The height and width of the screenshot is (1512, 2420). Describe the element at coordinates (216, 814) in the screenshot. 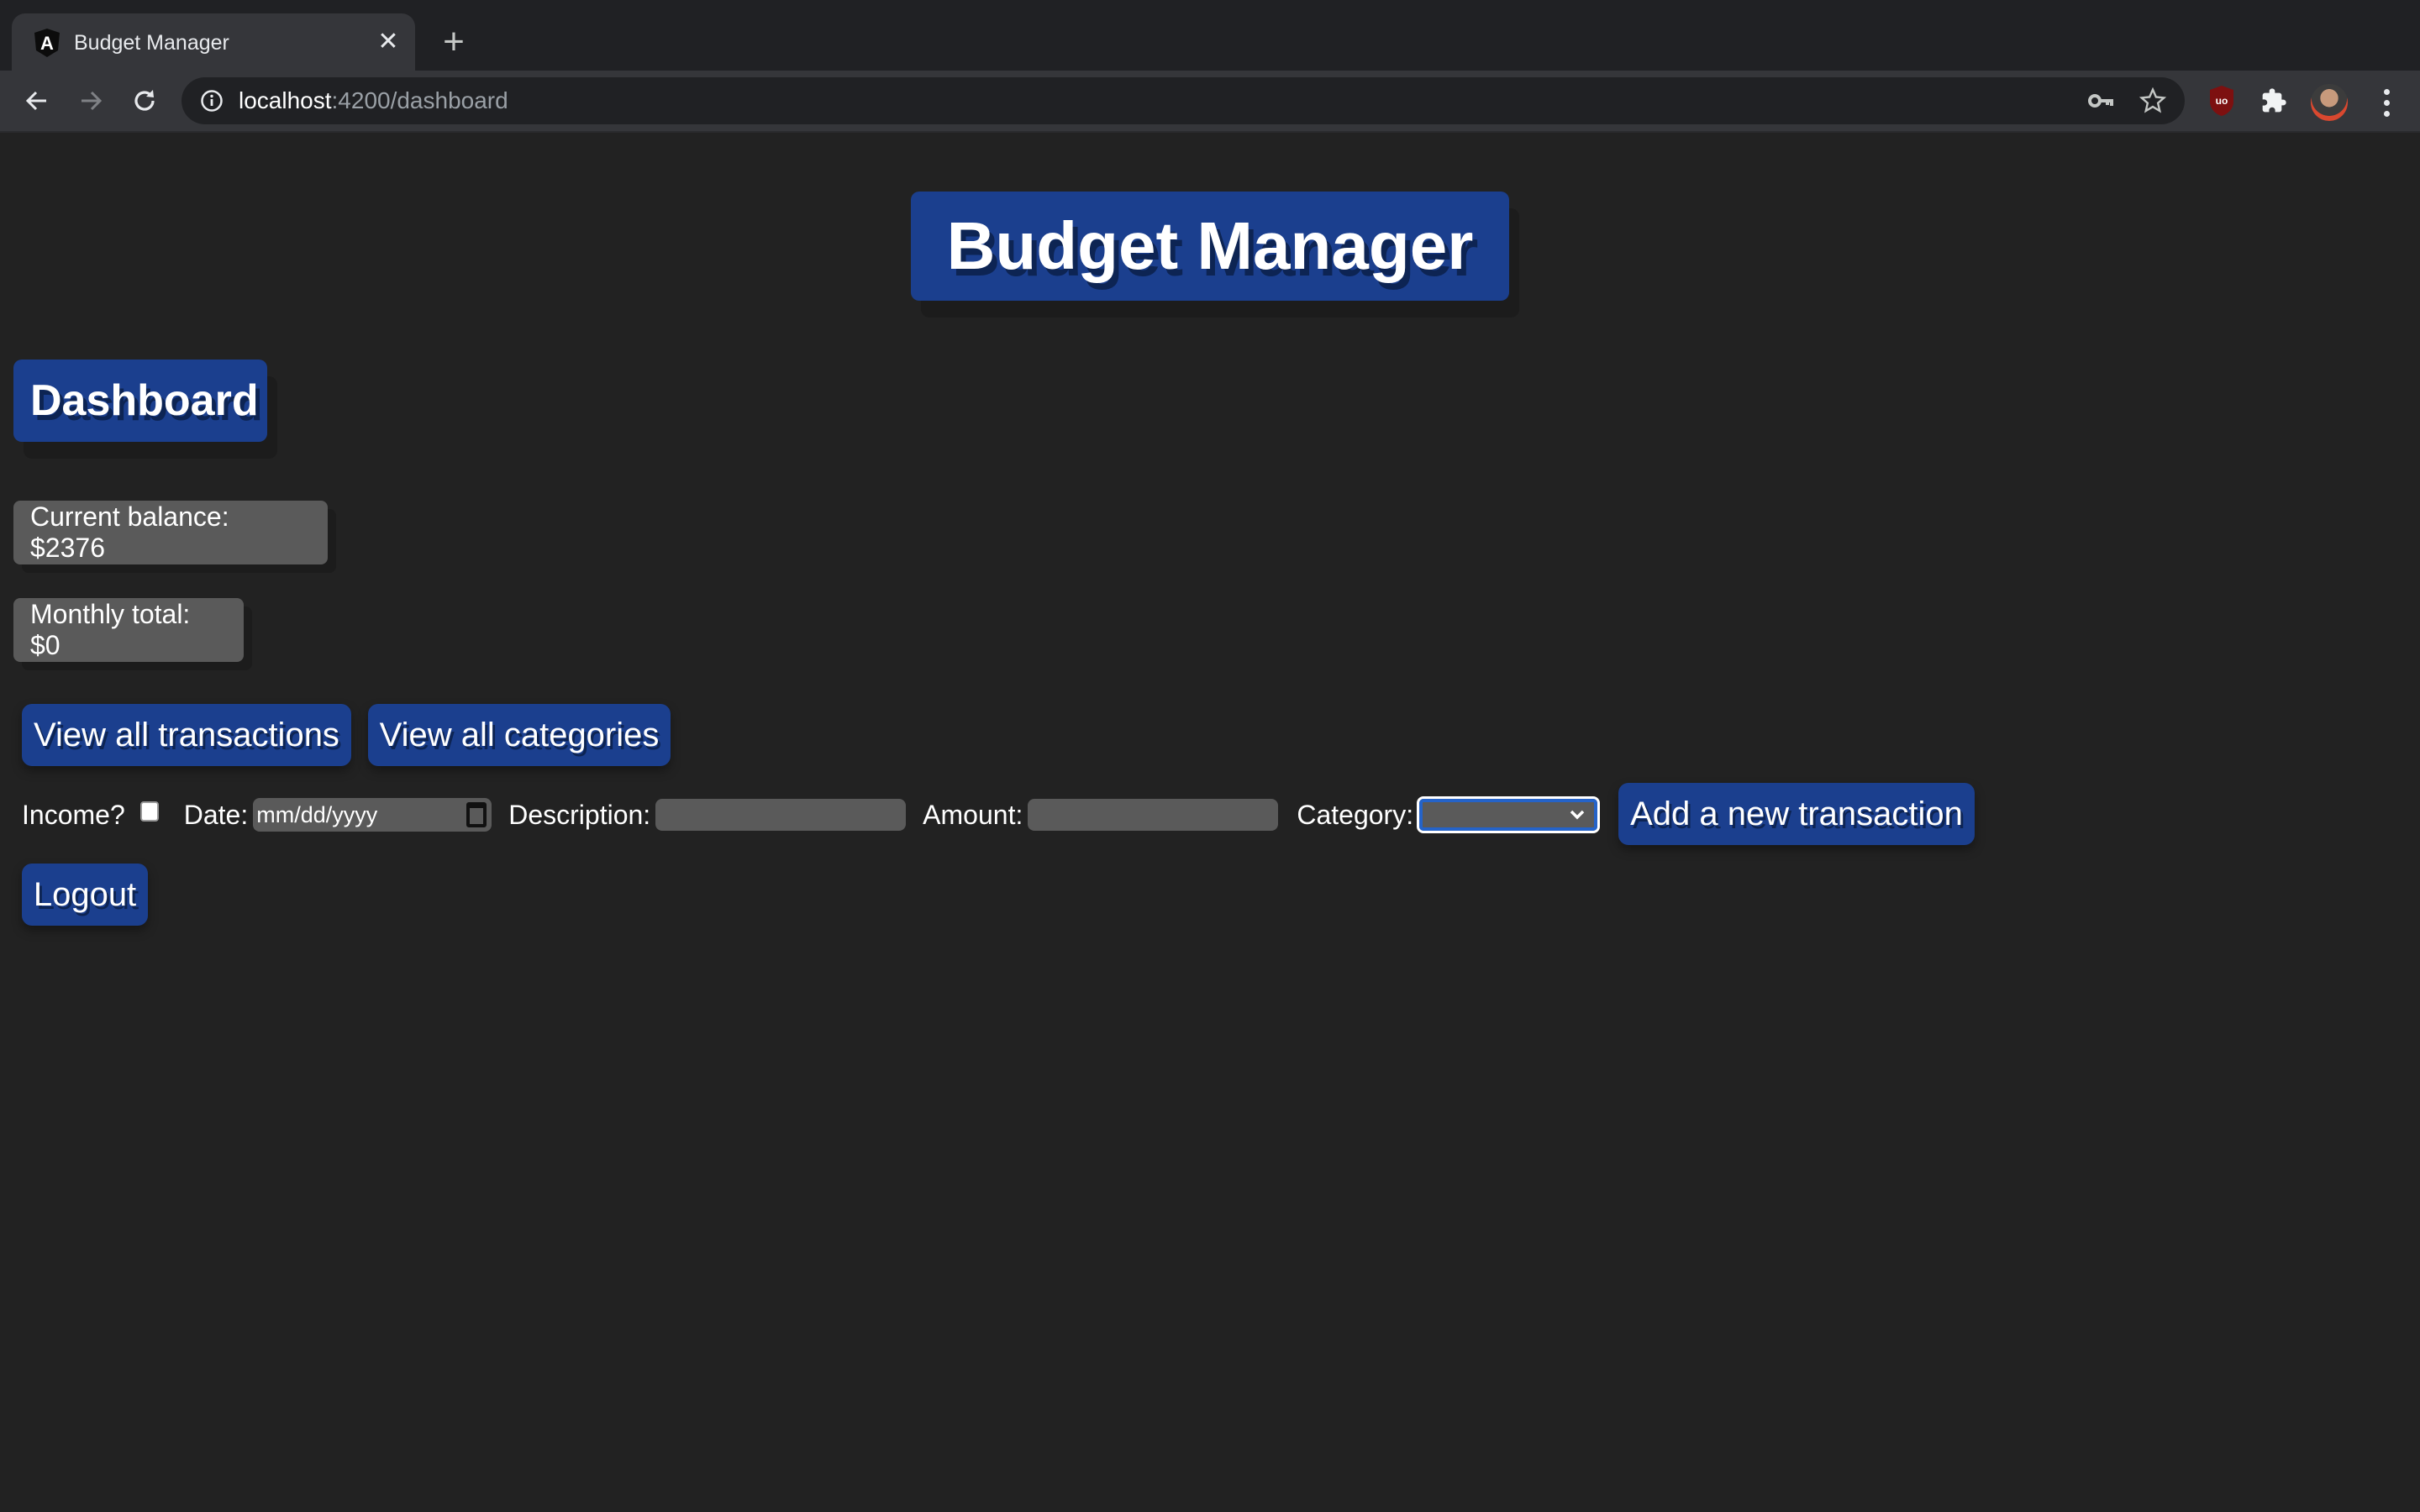

I see `date-label: Date:` at that location.